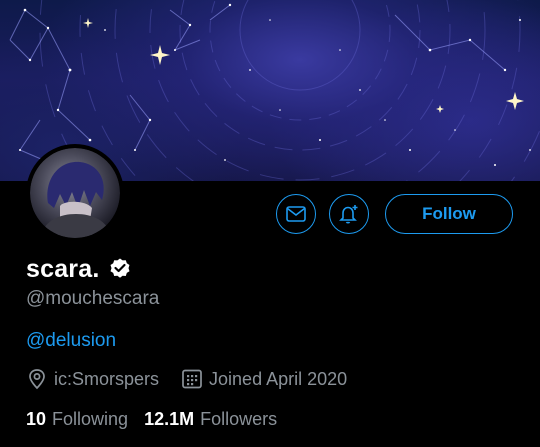 The image size is (540, 447). Describe the element at coordinates (36, 418) in the screenshot. I see `following-count: 10` at that location.